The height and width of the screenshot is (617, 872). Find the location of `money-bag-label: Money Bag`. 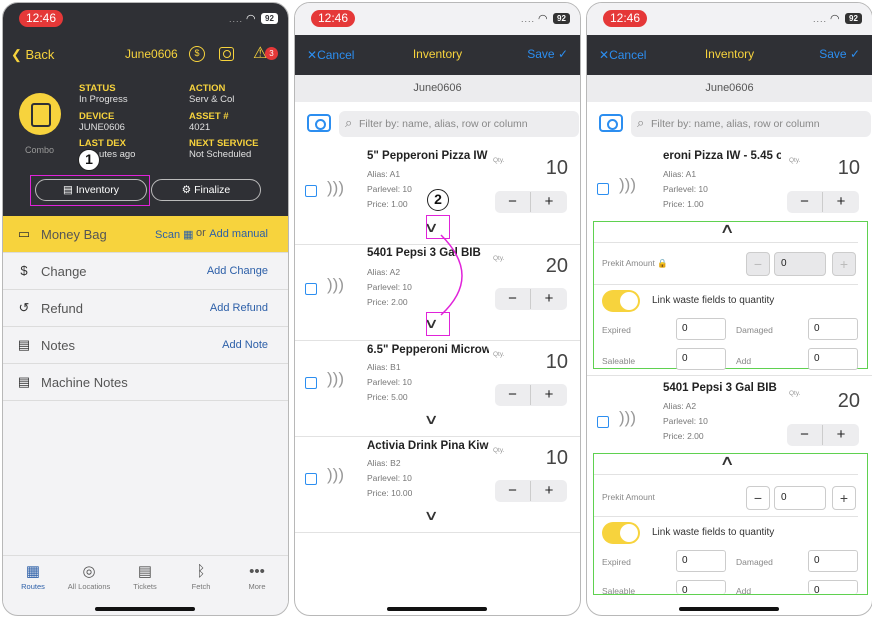

money-bag-label: Money Bag is located at coordinates (74, 234).